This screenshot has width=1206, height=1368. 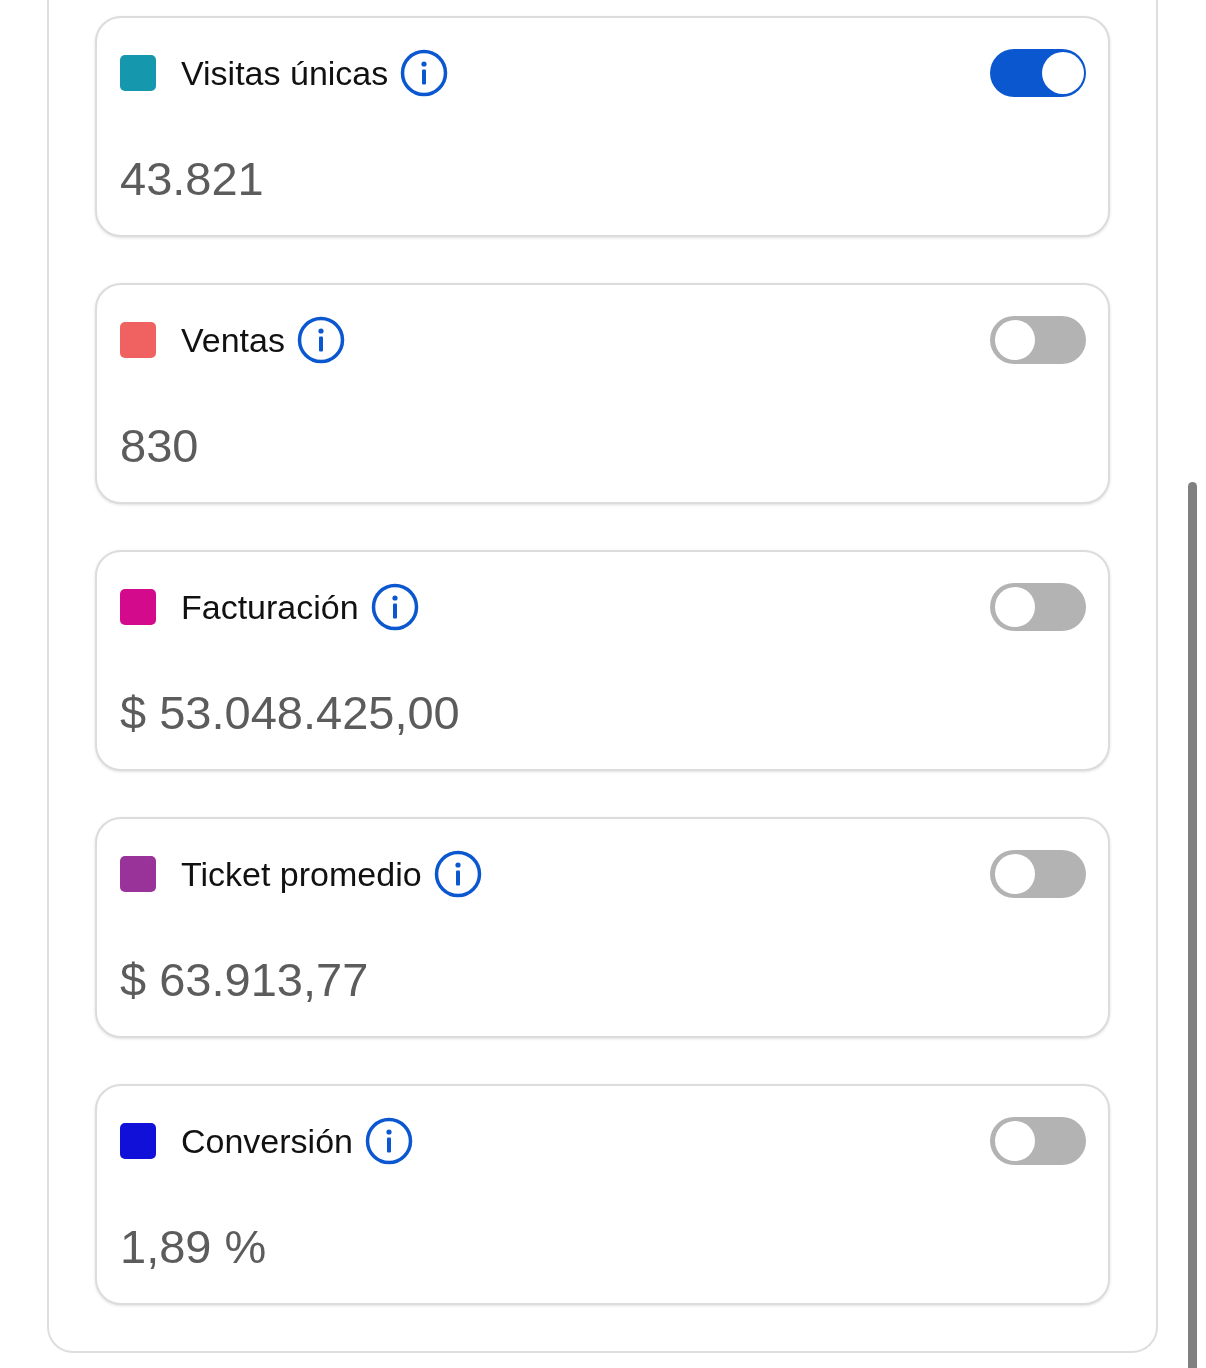 What do you see at coordinates (1192, 925) in the screenshot?
I see `scrollbar-thumb` at bounding box center [1192, 925].